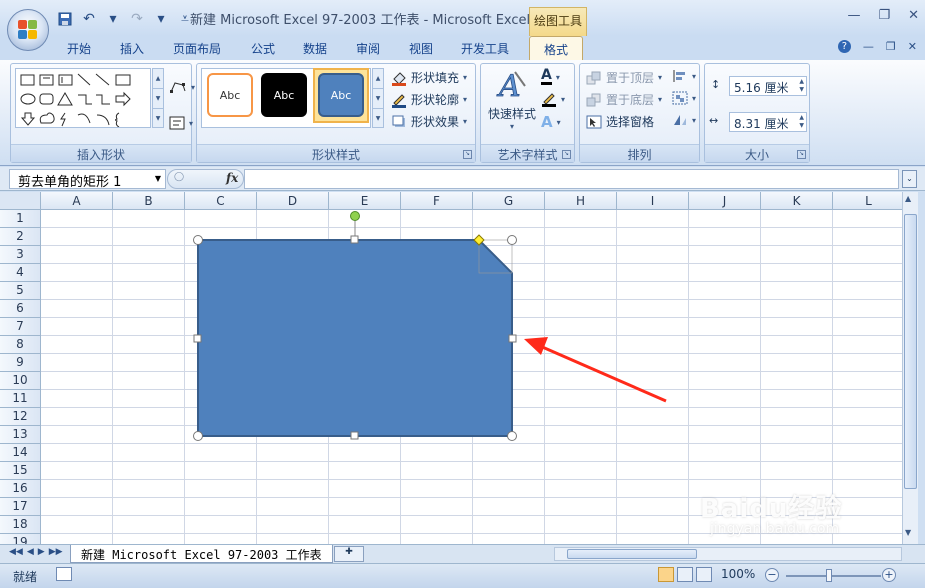 Image resolution: width=925 pixels, height=588 pixels. What do you see at coordinates (64, 574) in the screenshot?
I see `macro-record-icon` at bounding box center [64, 574].